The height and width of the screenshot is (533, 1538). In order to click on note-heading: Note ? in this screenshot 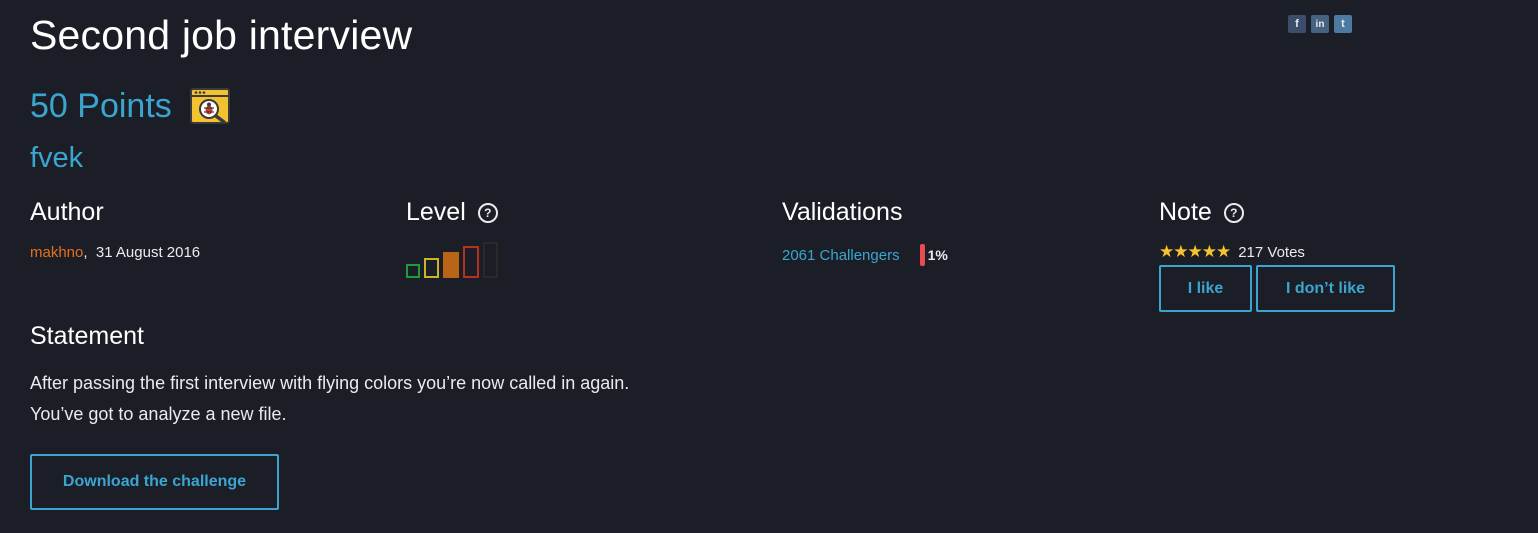, I will do `click(1201, 212)`.